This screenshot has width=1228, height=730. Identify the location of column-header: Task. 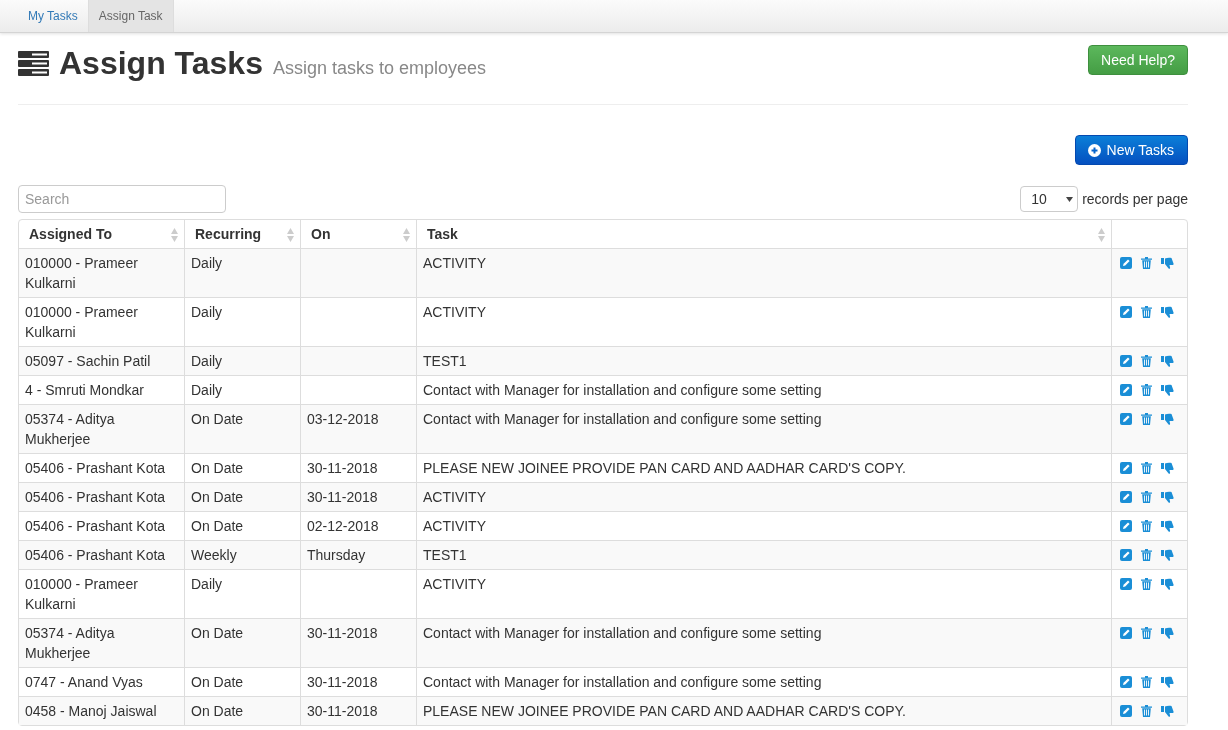
(442, 234).